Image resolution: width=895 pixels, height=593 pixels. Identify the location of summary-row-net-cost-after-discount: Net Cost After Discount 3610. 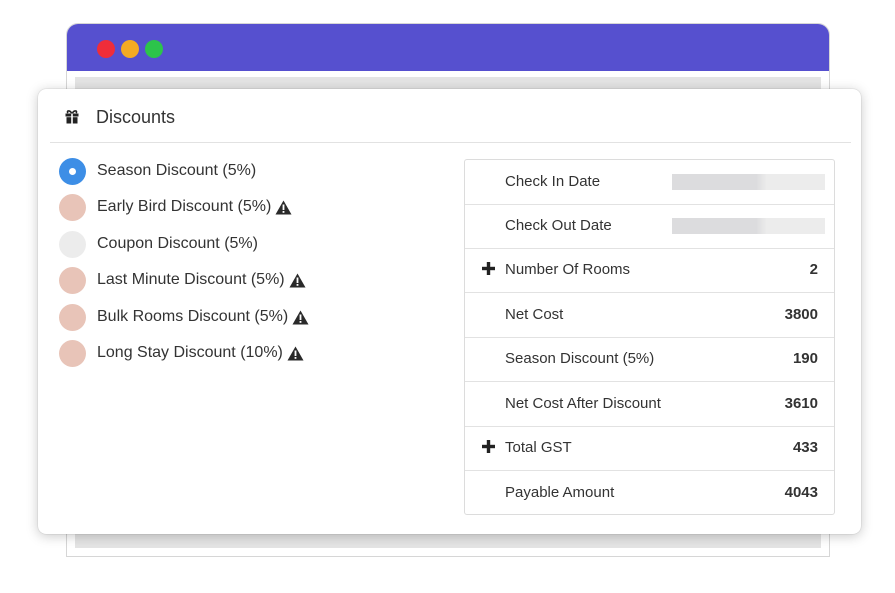
(649, 404).